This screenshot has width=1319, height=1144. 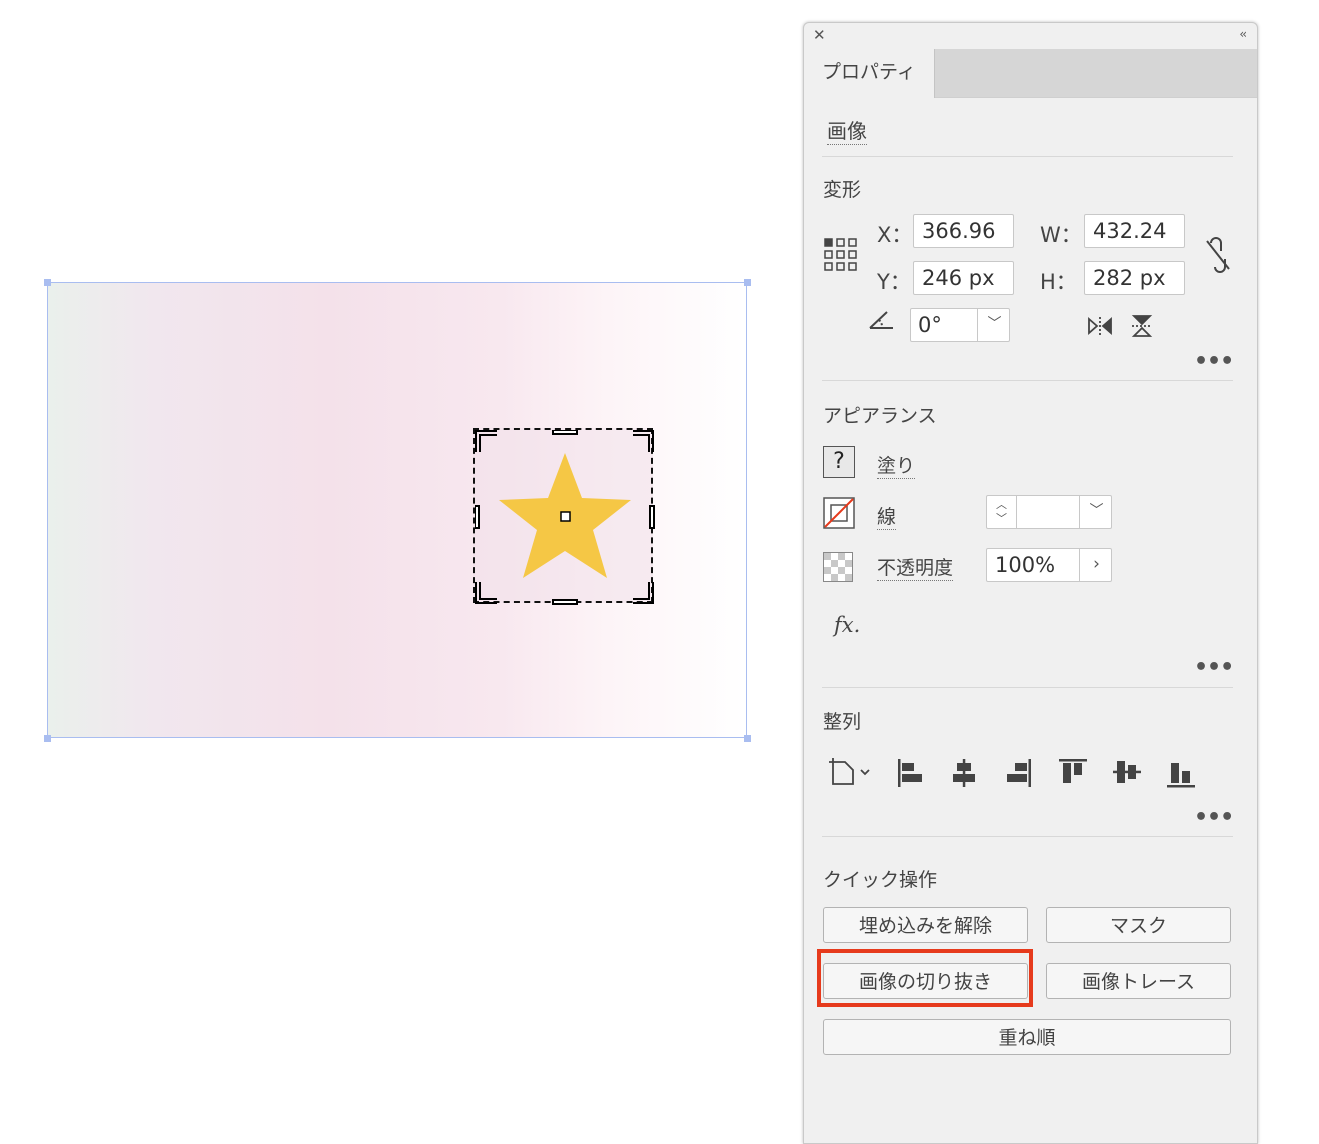 I want to click on section-title-transform: 変形, so click(x=842, y=190).